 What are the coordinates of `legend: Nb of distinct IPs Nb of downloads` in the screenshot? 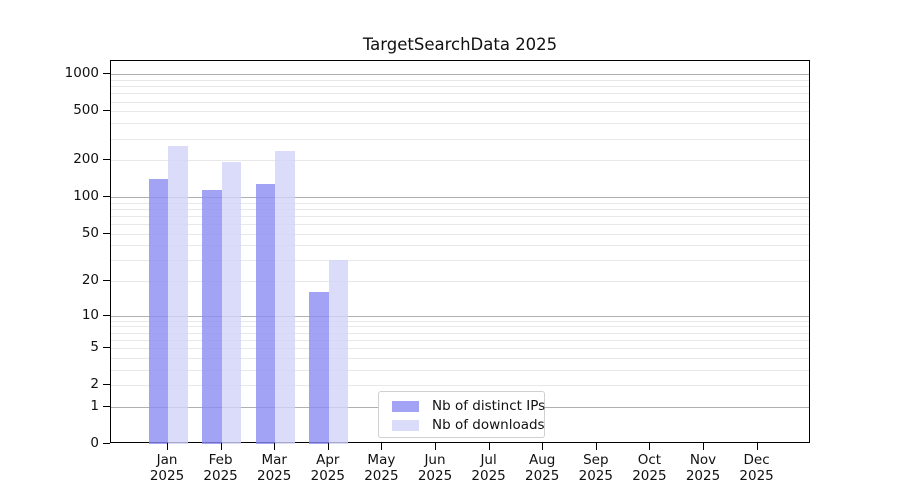 It's located at (461, 414).